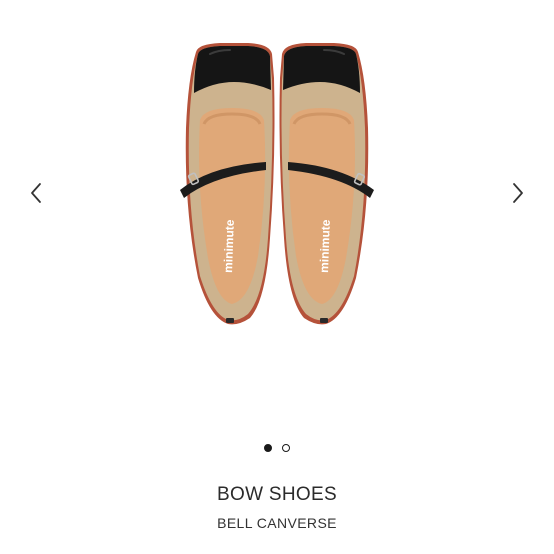 This screenshot has width=554, height=554. Describe the element at coordinates (277, 494) in the screenshot. I see `product-title: BOW SHOES` at that location.